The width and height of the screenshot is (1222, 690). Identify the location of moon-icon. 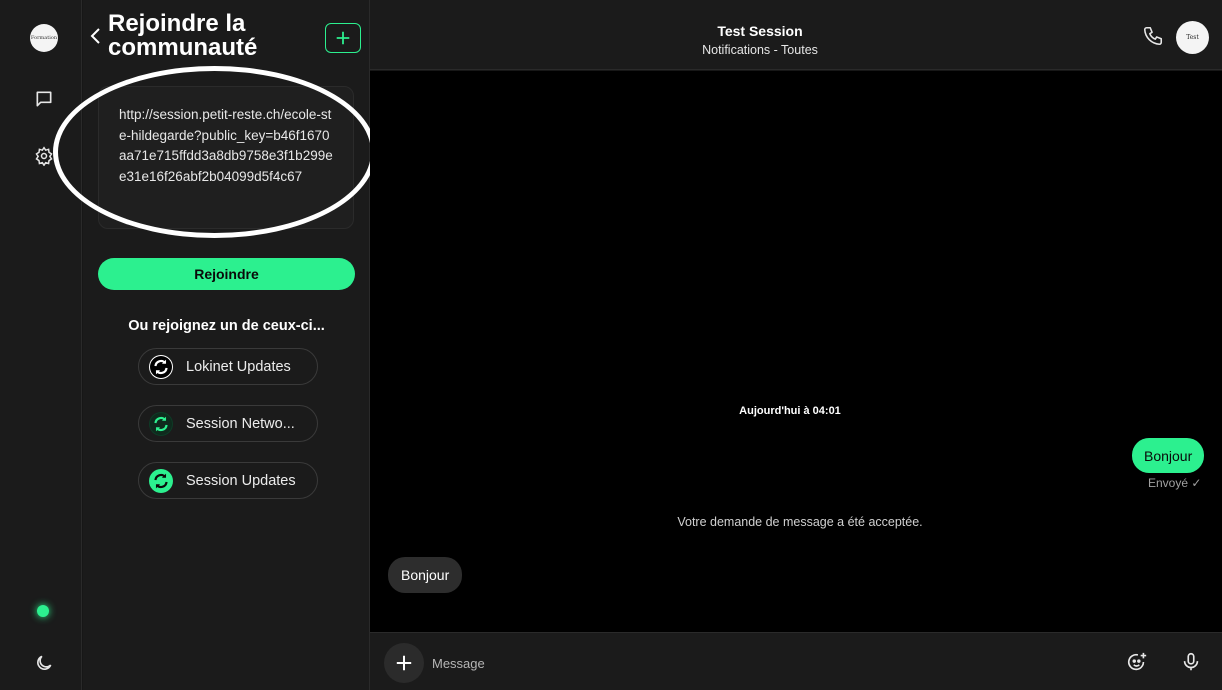
(44, 663).